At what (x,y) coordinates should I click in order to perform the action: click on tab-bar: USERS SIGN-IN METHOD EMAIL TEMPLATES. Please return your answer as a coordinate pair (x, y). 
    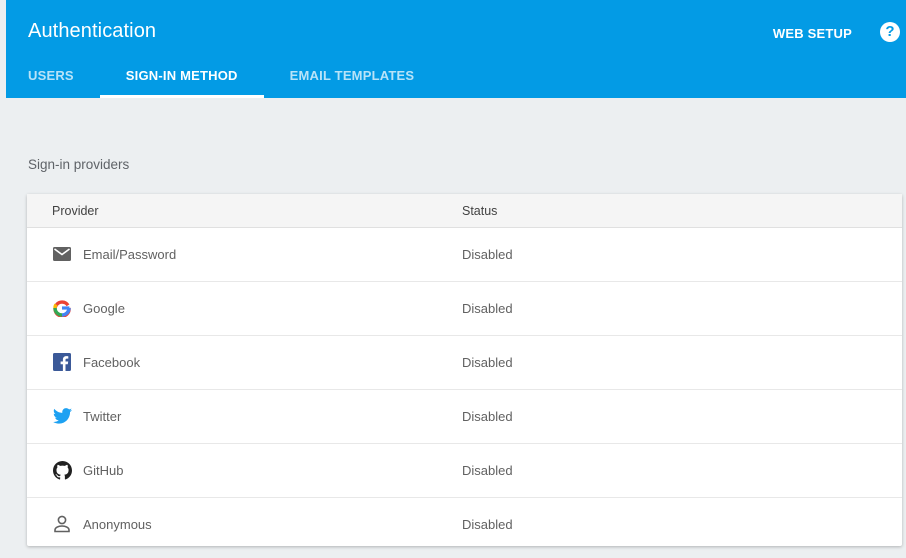
    Looking at the image, I should click on (223, 78).